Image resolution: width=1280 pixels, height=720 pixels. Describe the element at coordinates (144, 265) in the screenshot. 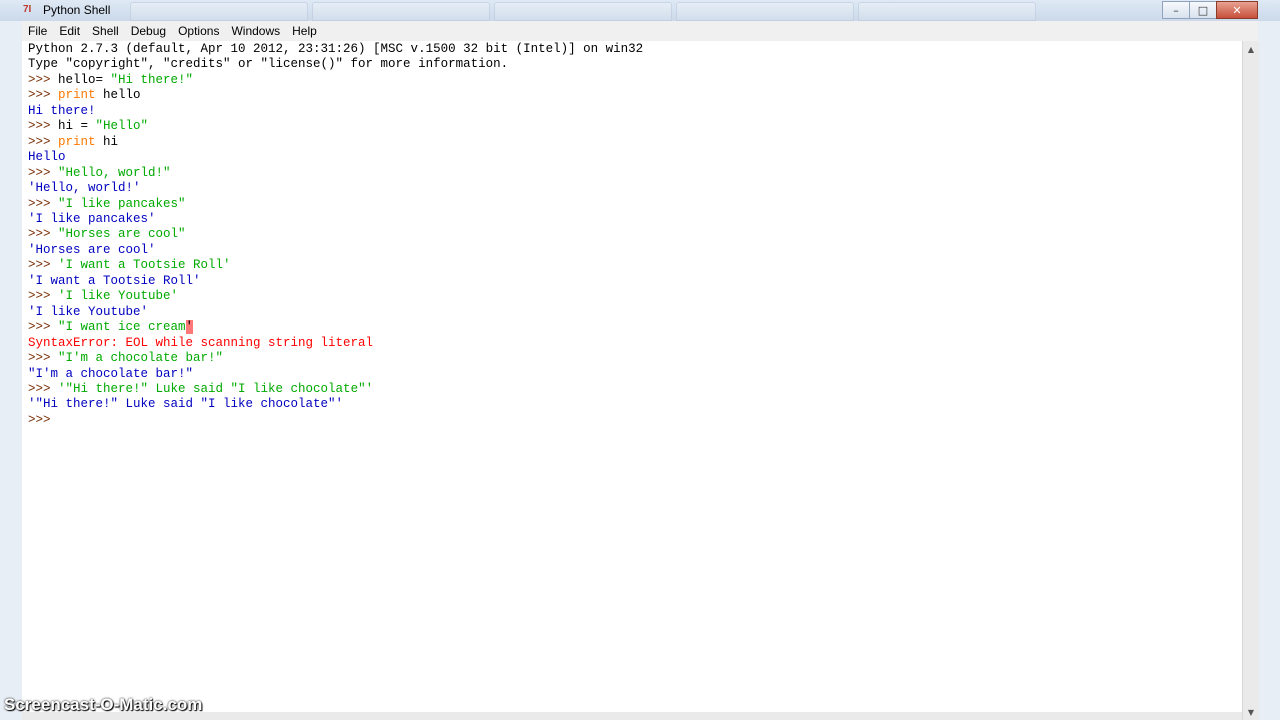

I see `code-token: 'I want a Tootsie Roll'` at that location.